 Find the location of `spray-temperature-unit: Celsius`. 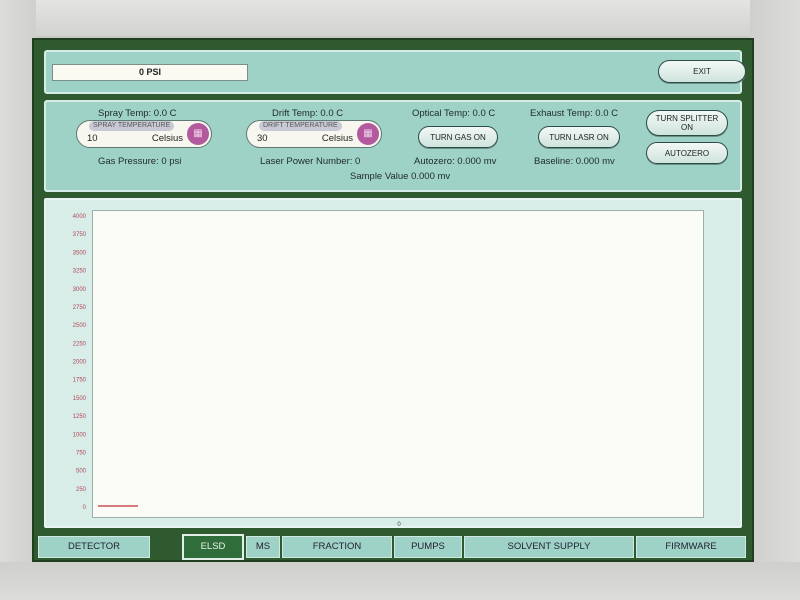

spray-temperature-unit: Celsius is located at coordinates (167, 138).